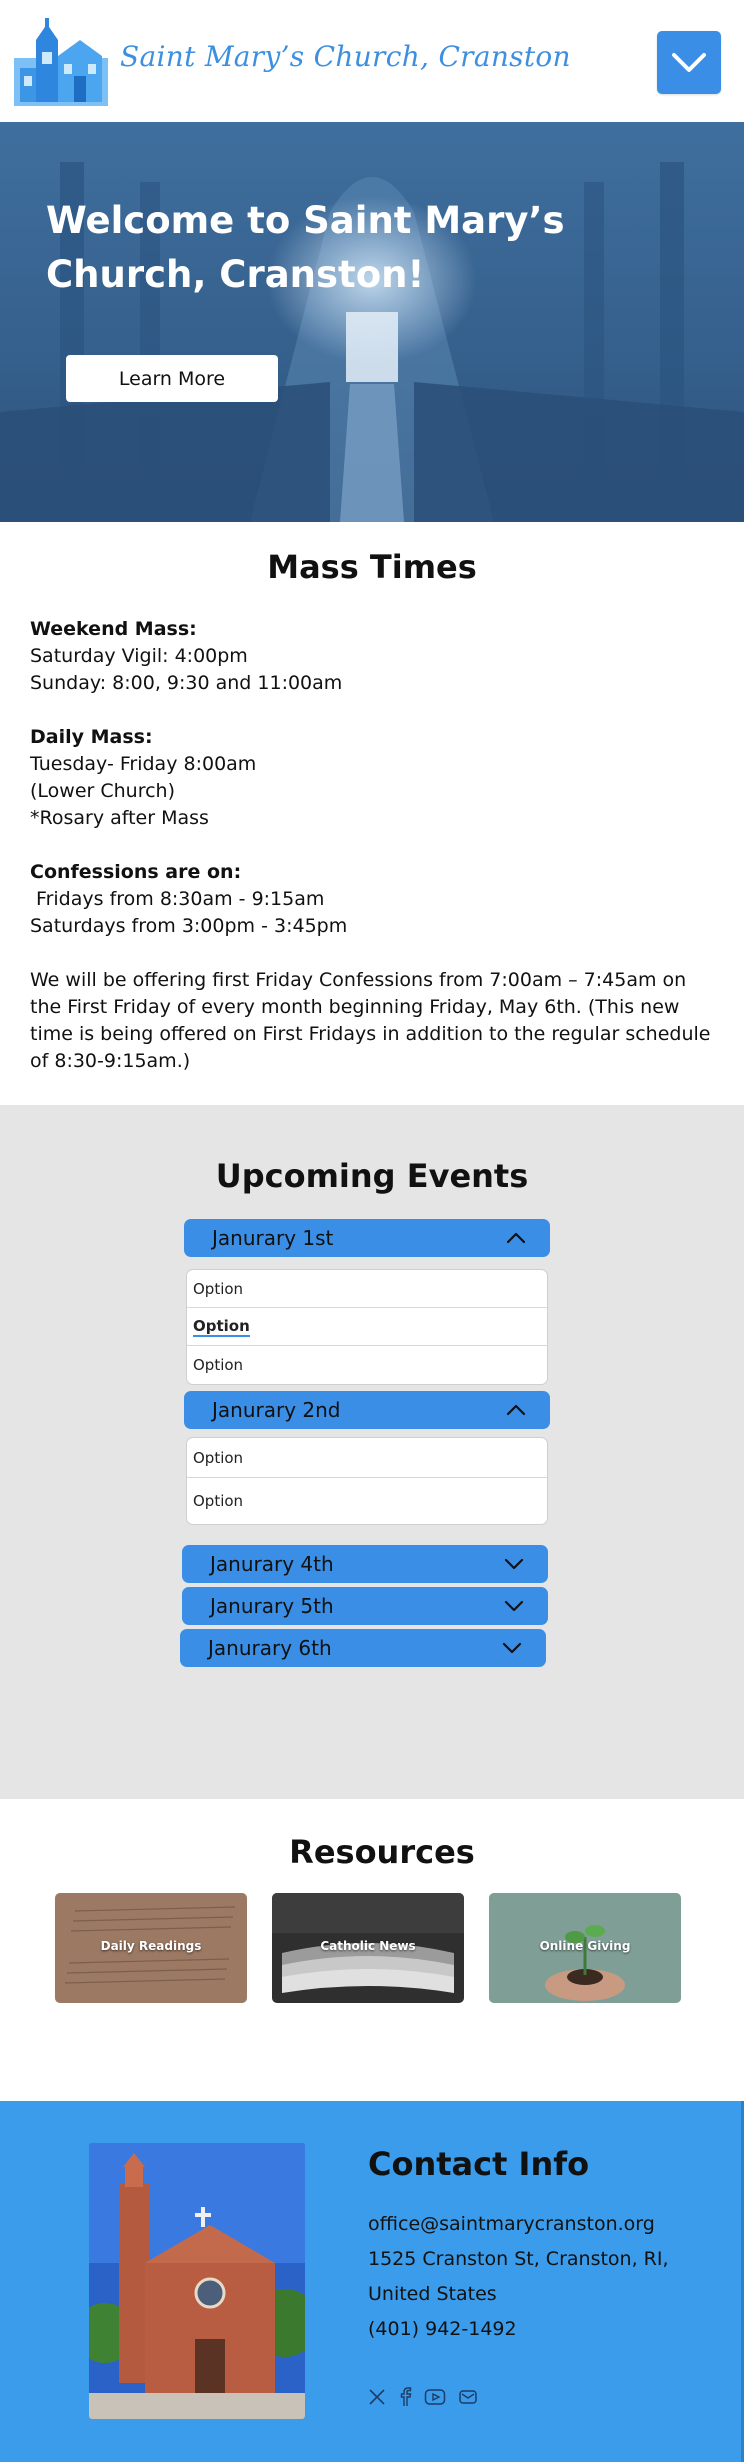 The width and height of the screenshot is (744, 2463). I want to click on event-accordion-1: Janurary 1st Option Option Option, so click(367, 1302).